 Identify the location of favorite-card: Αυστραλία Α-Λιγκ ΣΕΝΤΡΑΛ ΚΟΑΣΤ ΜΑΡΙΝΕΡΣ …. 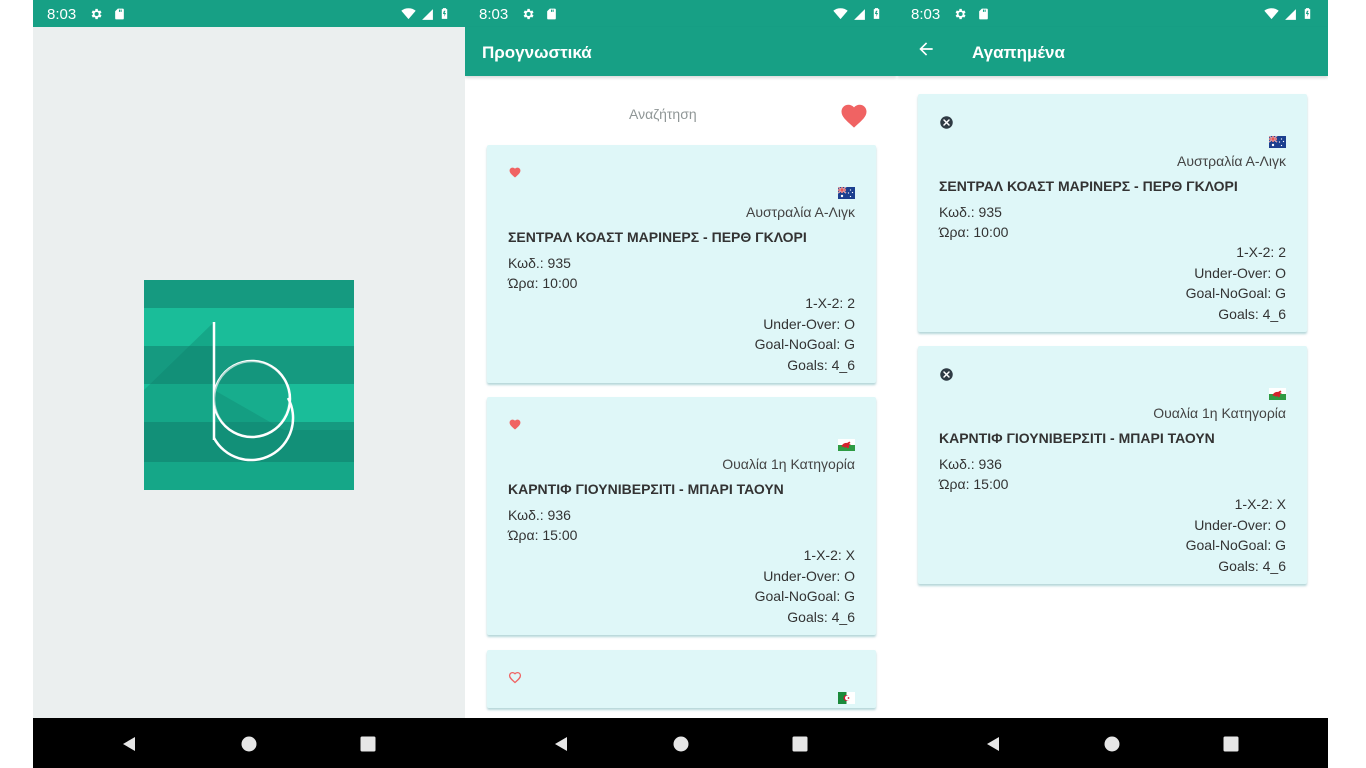
(1112, 213).